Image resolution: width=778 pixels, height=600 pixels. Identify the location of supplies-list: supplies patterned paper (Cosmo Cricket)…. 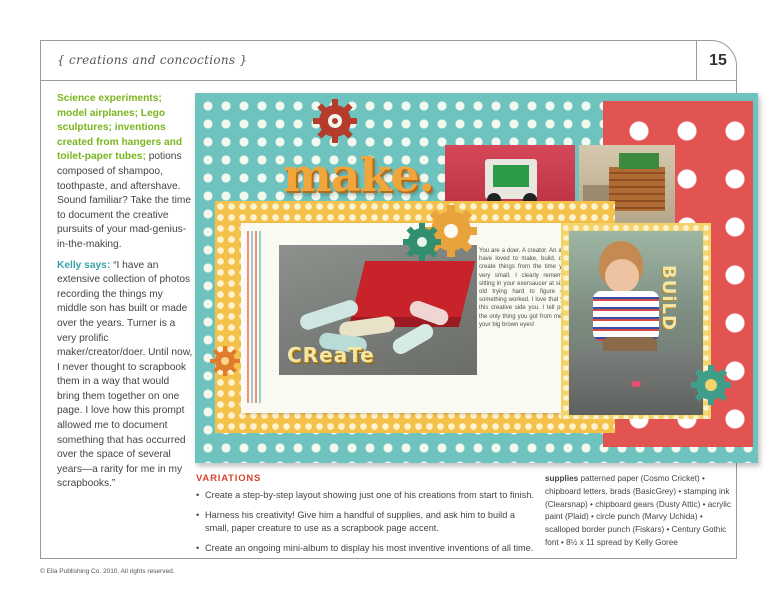
(640, 511).